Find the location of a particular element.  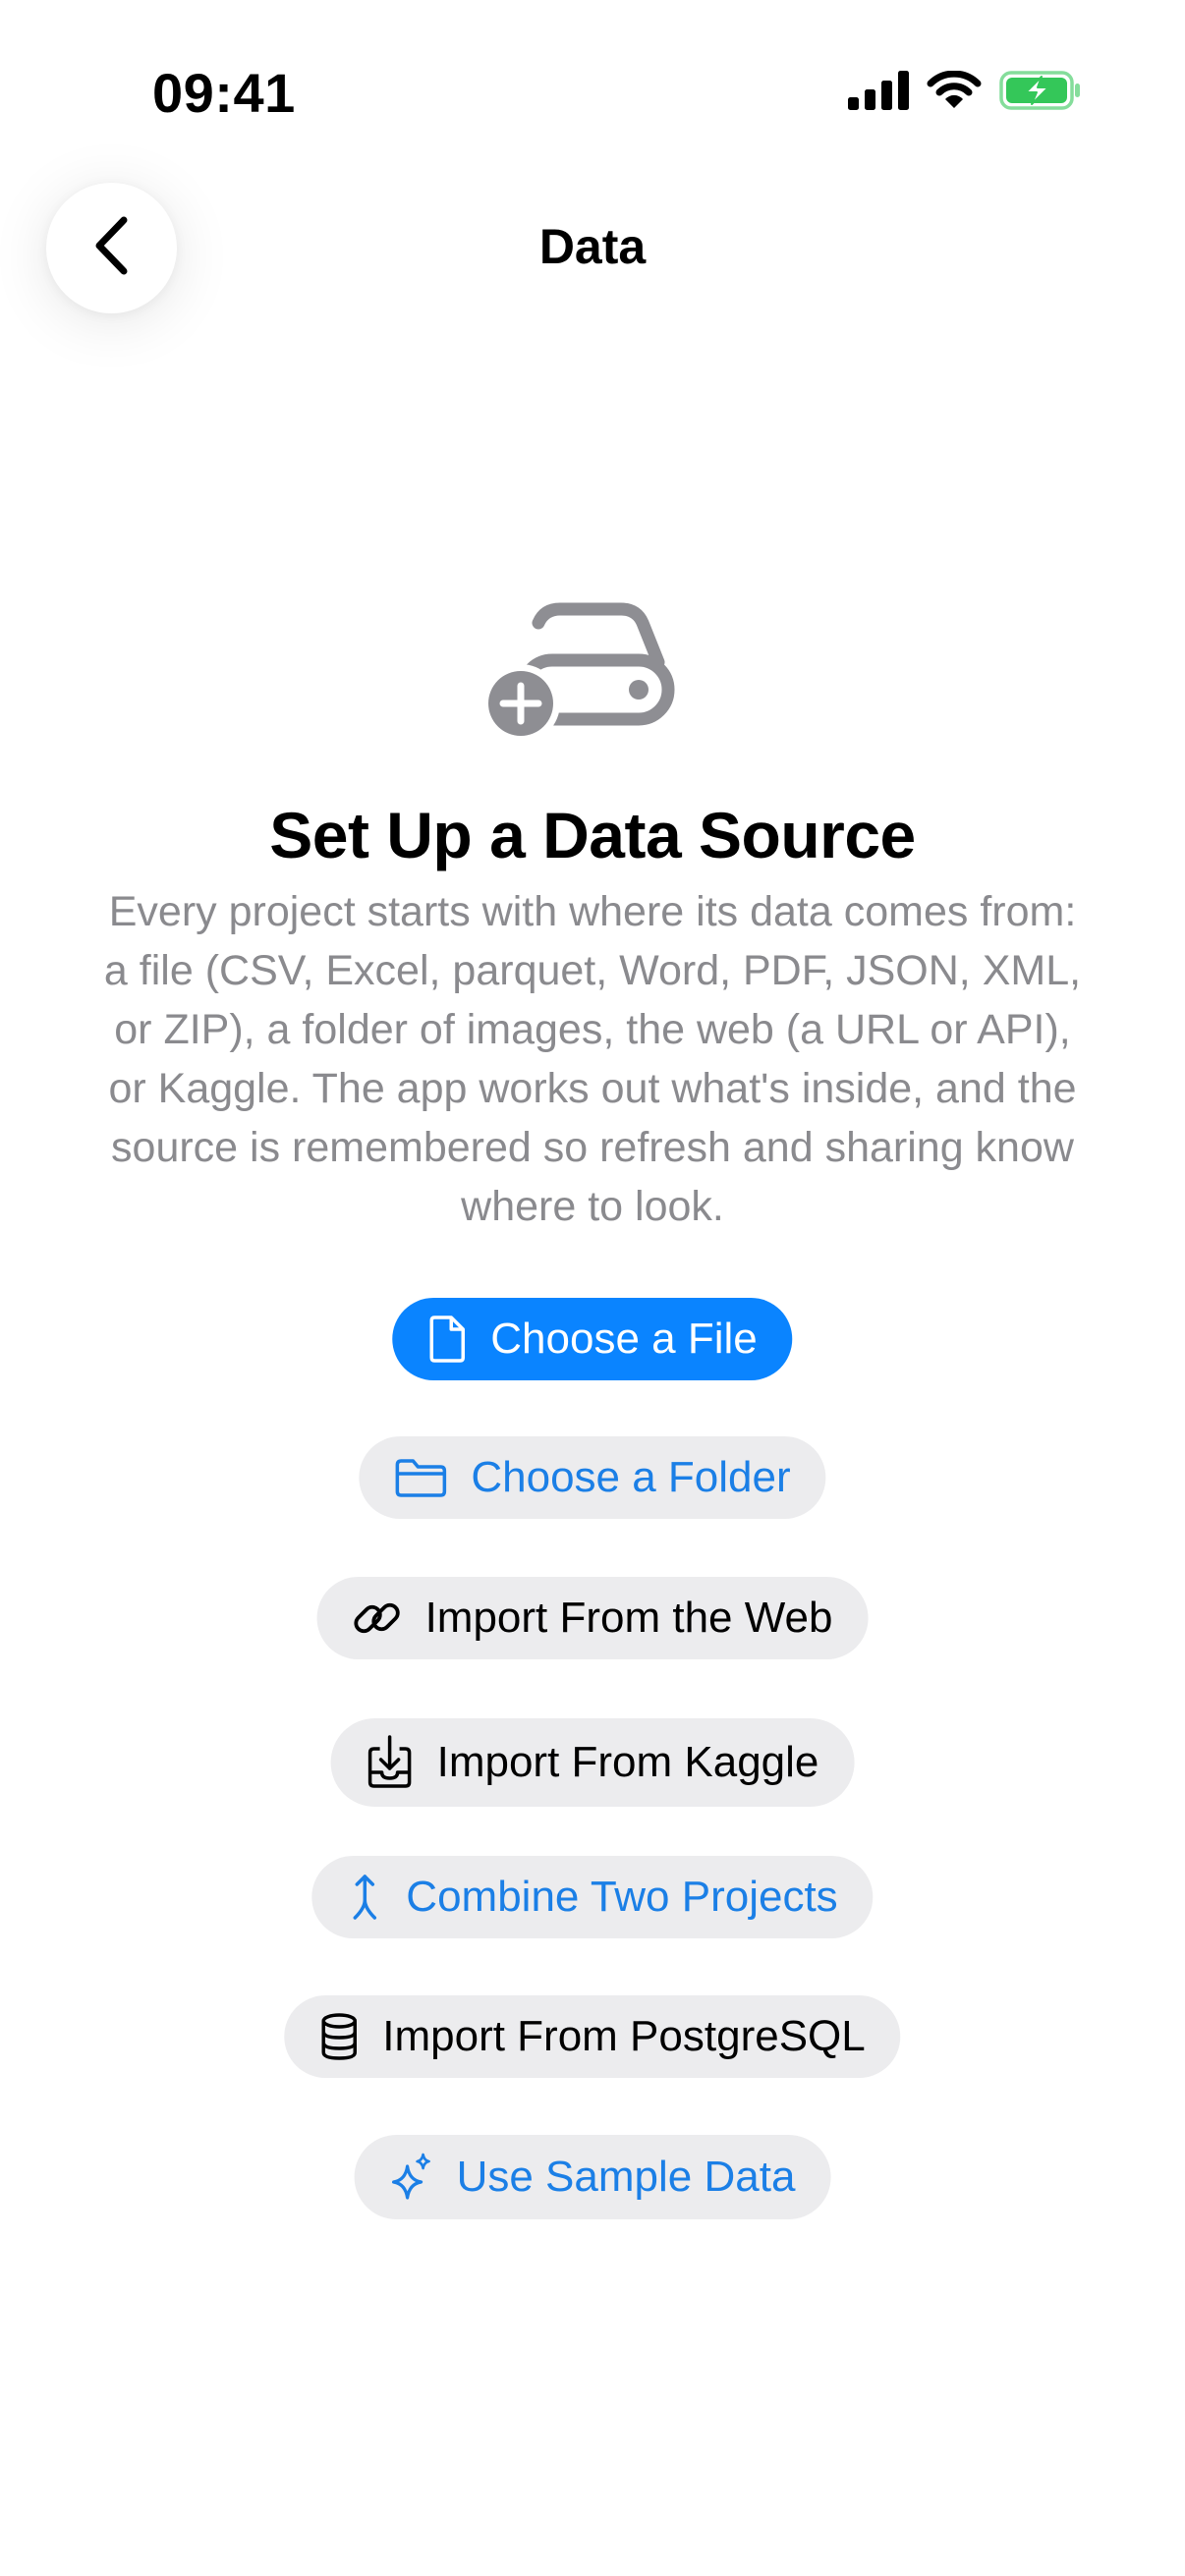

wifi-icon is located at coordinates (955, 92).